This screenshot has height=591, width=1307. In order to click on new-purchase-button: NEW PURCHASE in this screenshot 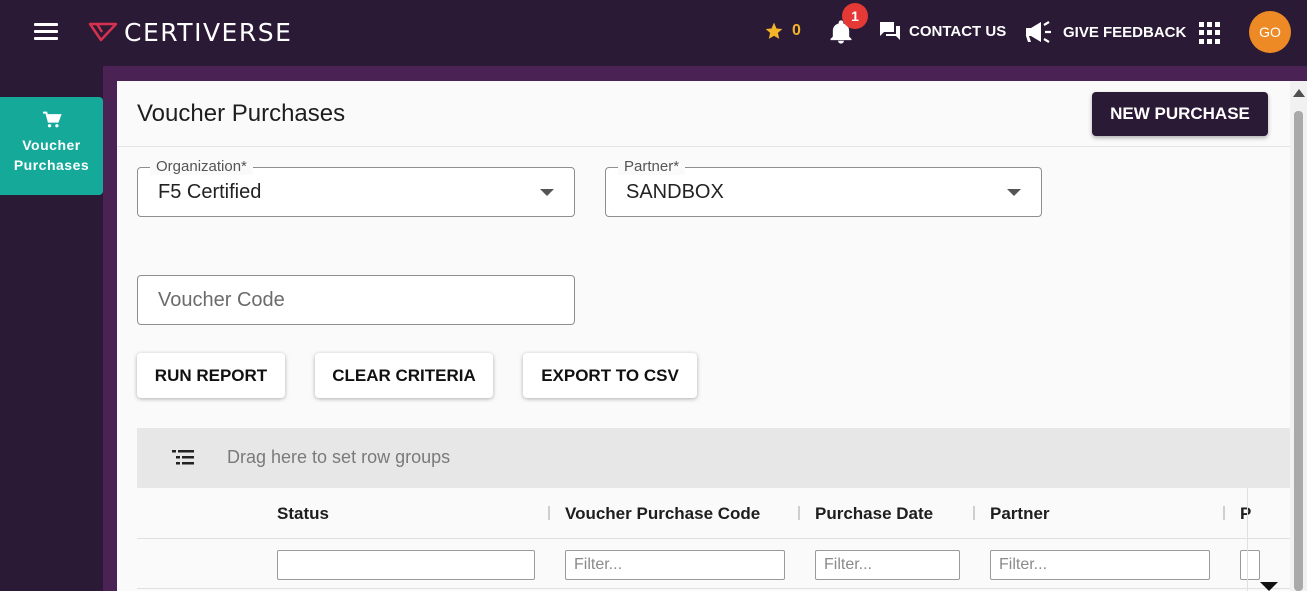, I will do `click(1180, 114)`.